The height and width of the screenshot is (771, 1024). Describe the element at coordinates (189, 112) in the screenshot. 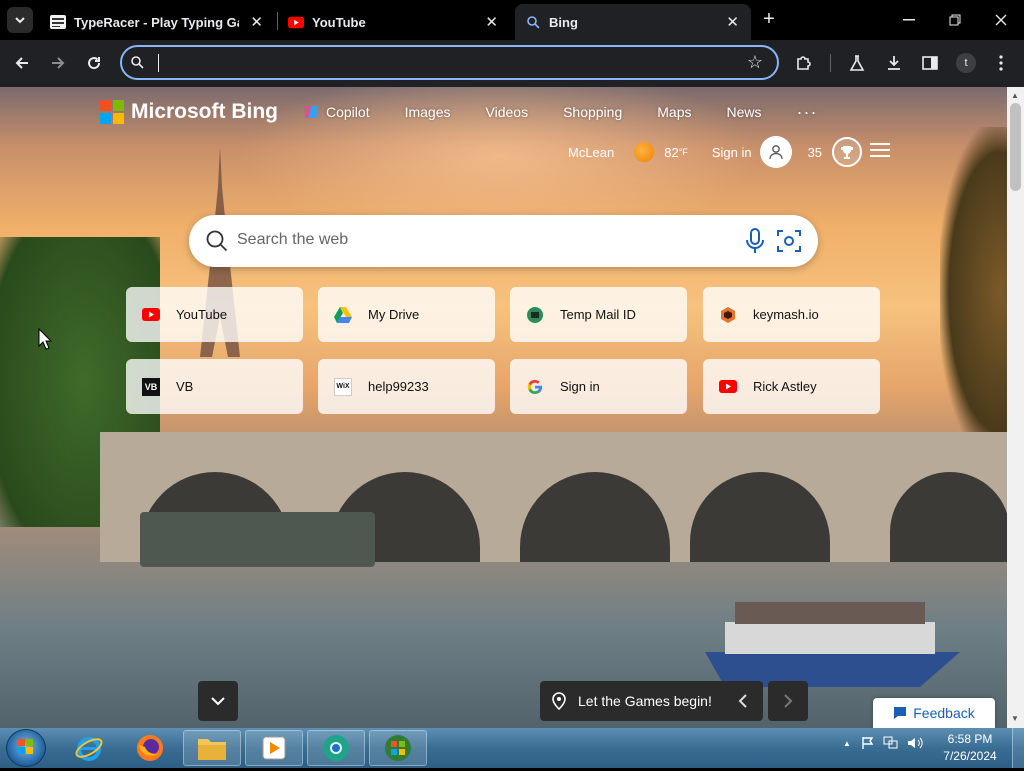

I see `bing-logo: Microsoft Bing` at that location.